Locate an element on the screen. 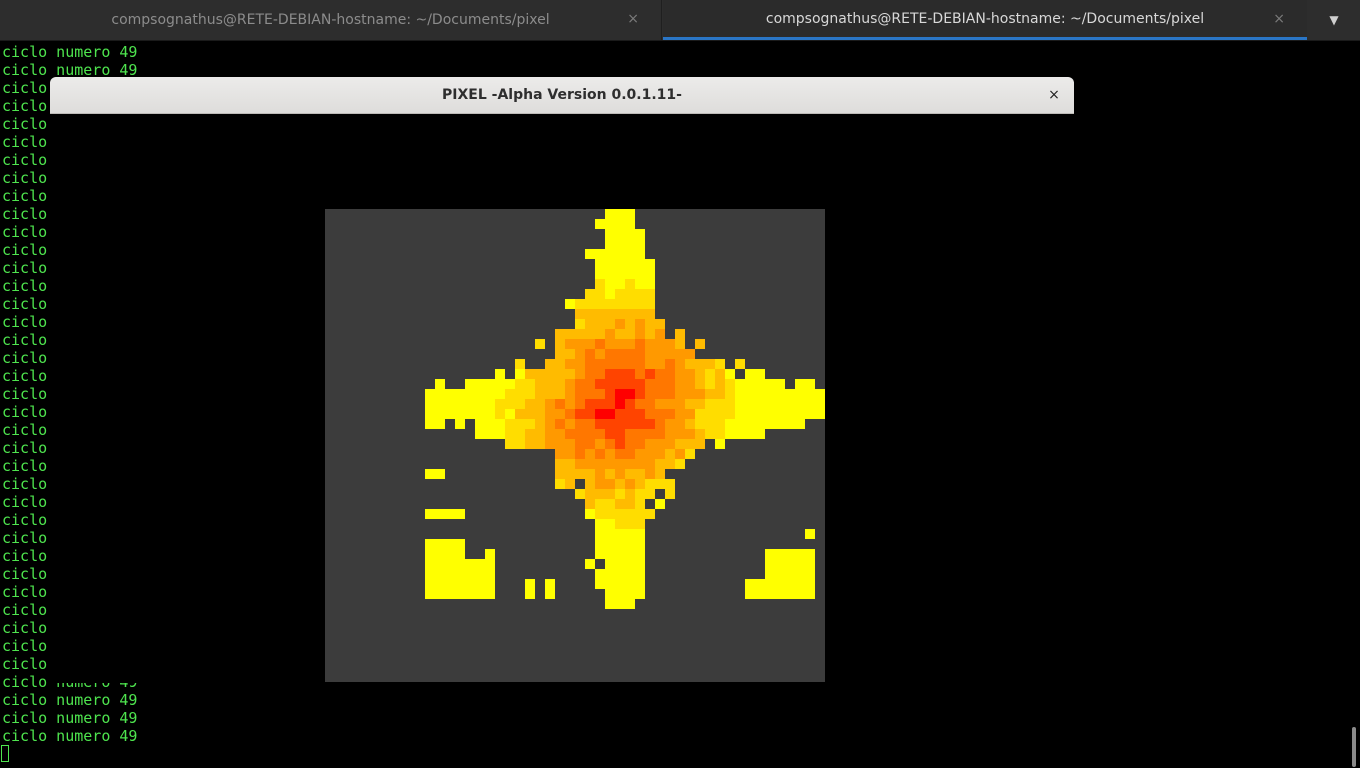 The width and height of the screenshot is (1360, 768). window-titlebar: PIXEL -Alpha Version 0.0.1.11- × is located at coordinates (562, 95).